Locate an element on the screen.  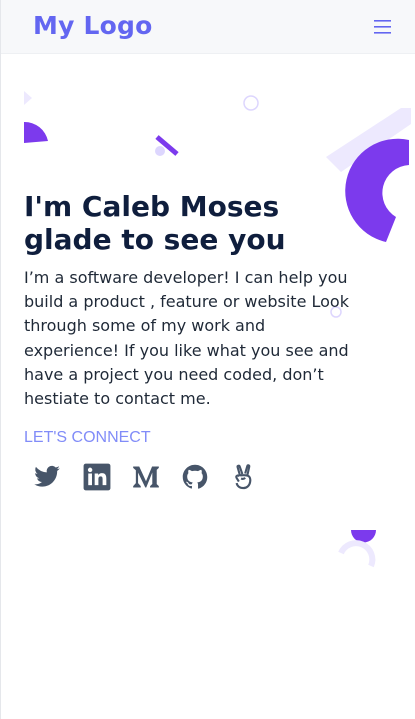
hero-title: I'm Caleb Moses glade to see you is located at coordinates (204, 223).